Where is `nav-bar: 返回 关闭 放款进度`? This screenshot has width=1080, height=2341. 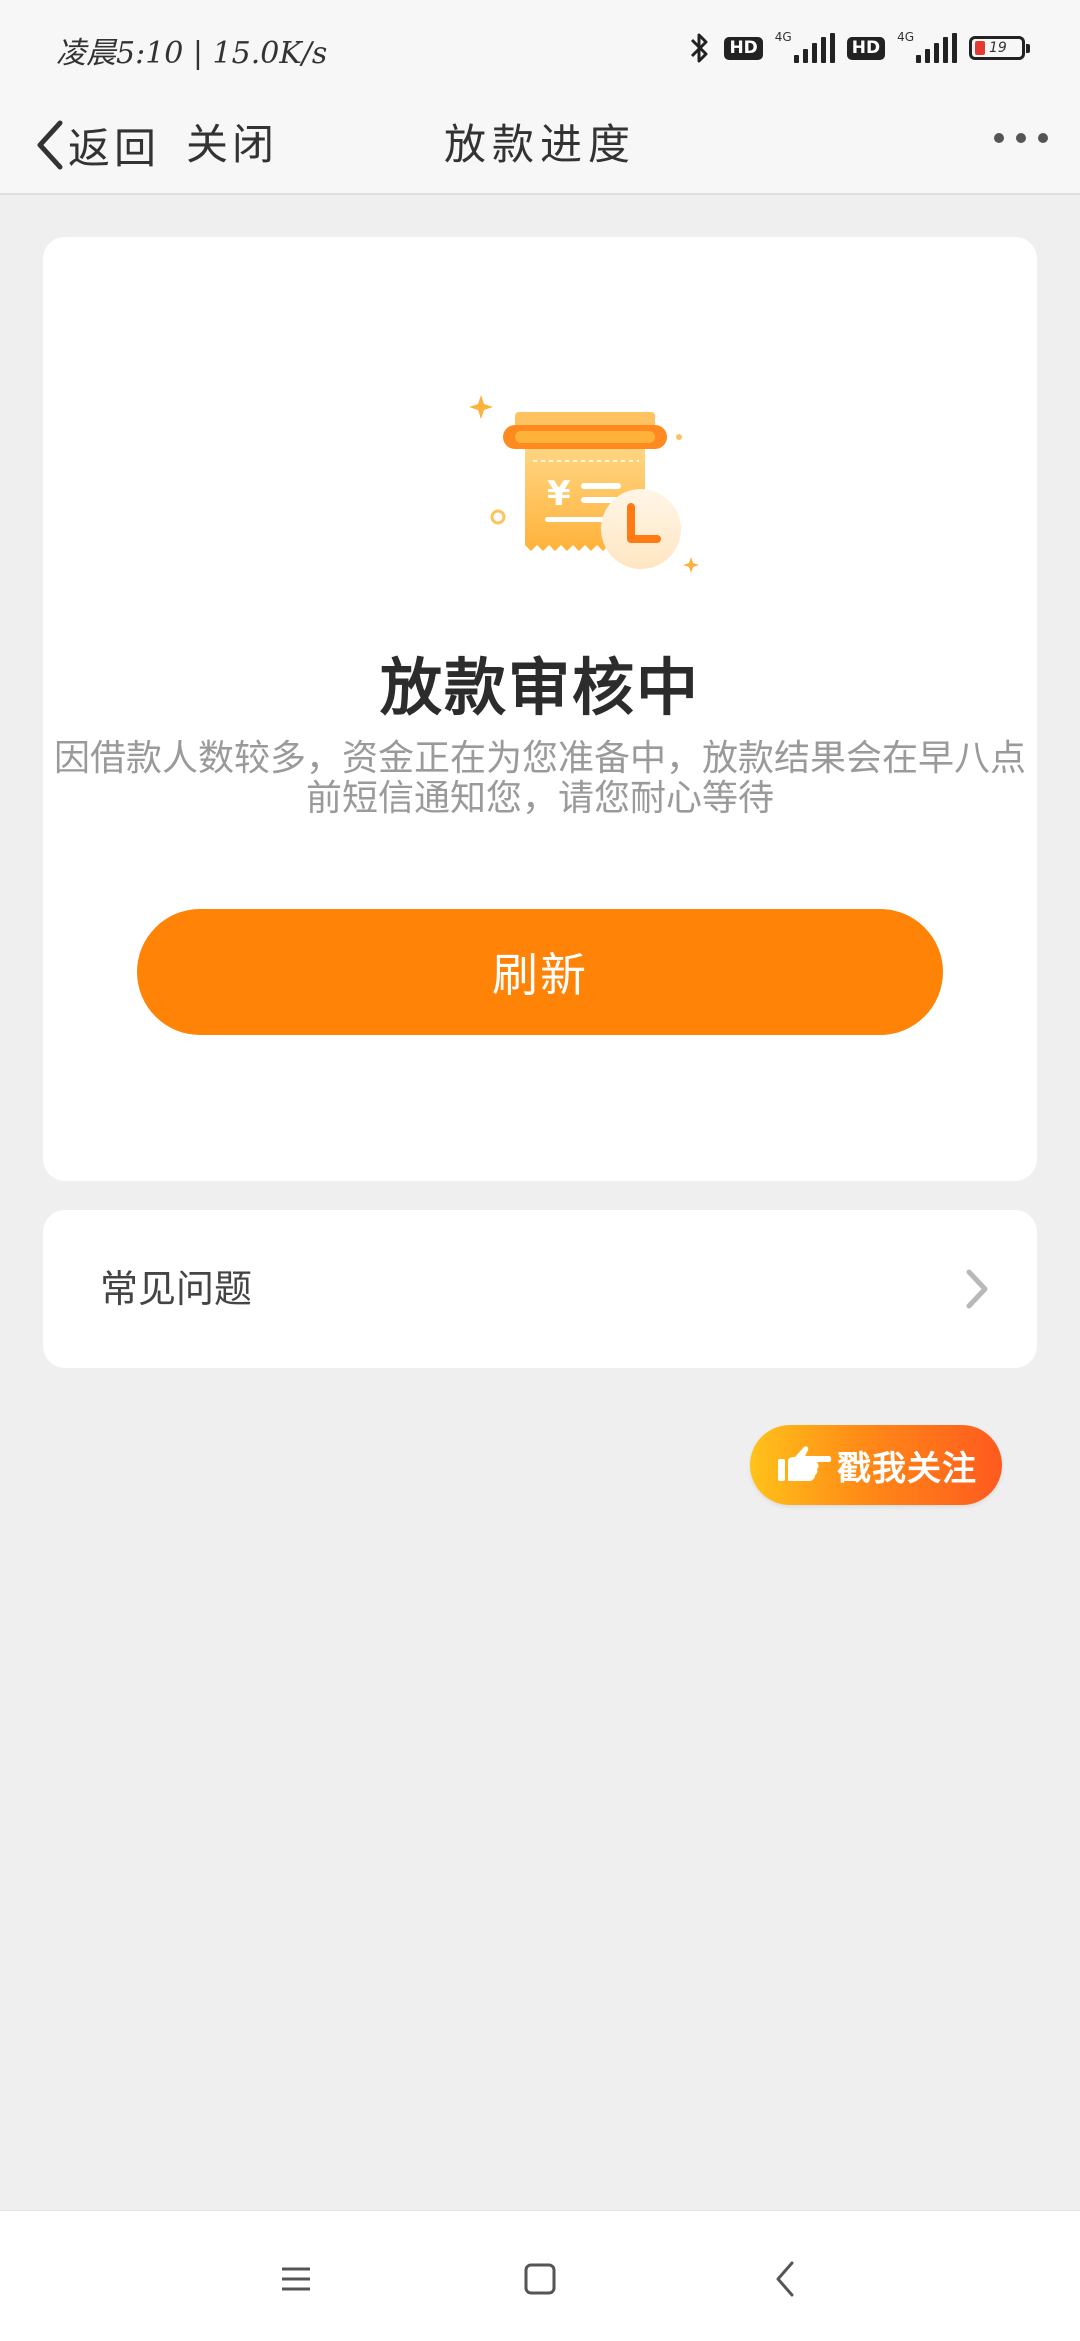
nav-bar: 返回 关闭 放款进度 is located at coordinates (540, 145).